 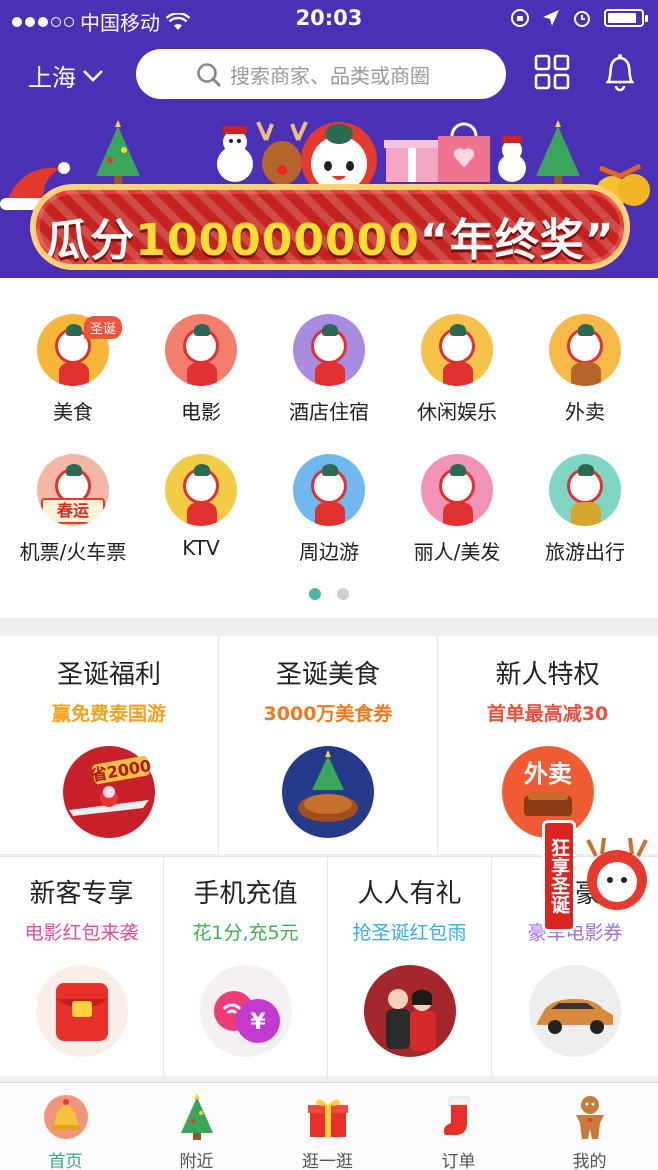 I want to click on category-beauty: 丽人/美发, so click(x=457, y=509).